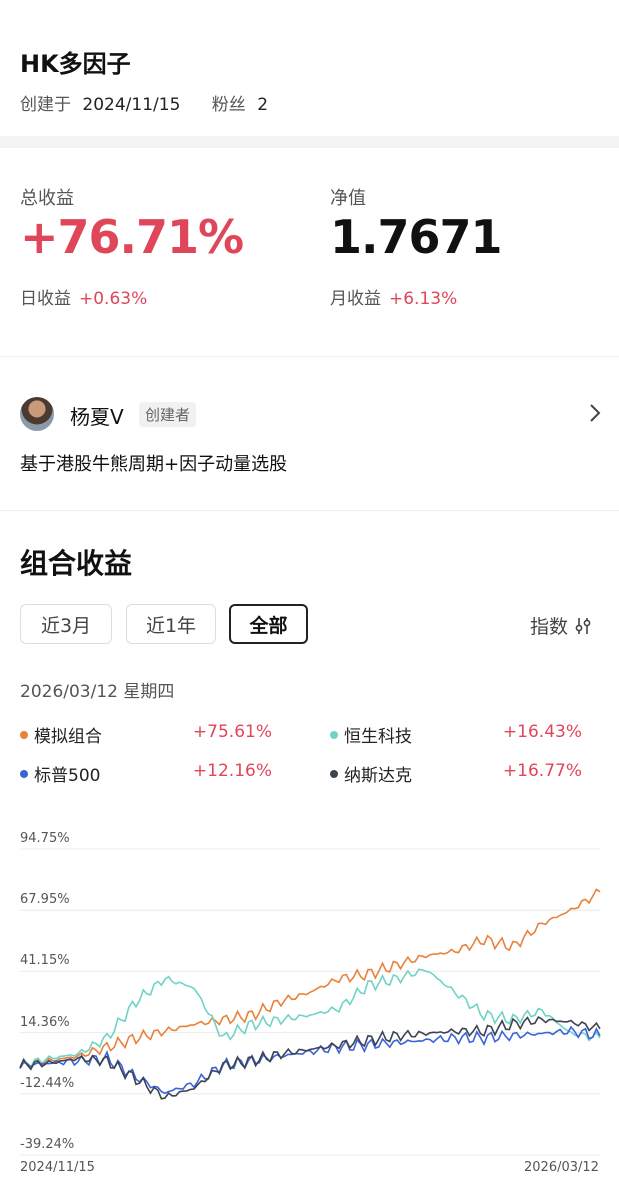 This screenshot has height=1200, width=619. What do you see at coordinates (47, 1083) in the screenshot?
I see `y-tick-label: -12.44%` at bounding box center [47, 1083].